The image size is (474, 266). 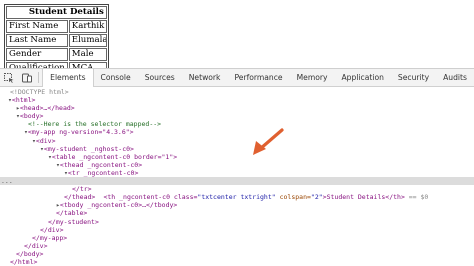 I want to click on tab-audits: Audits, so click(x=455, y=77).